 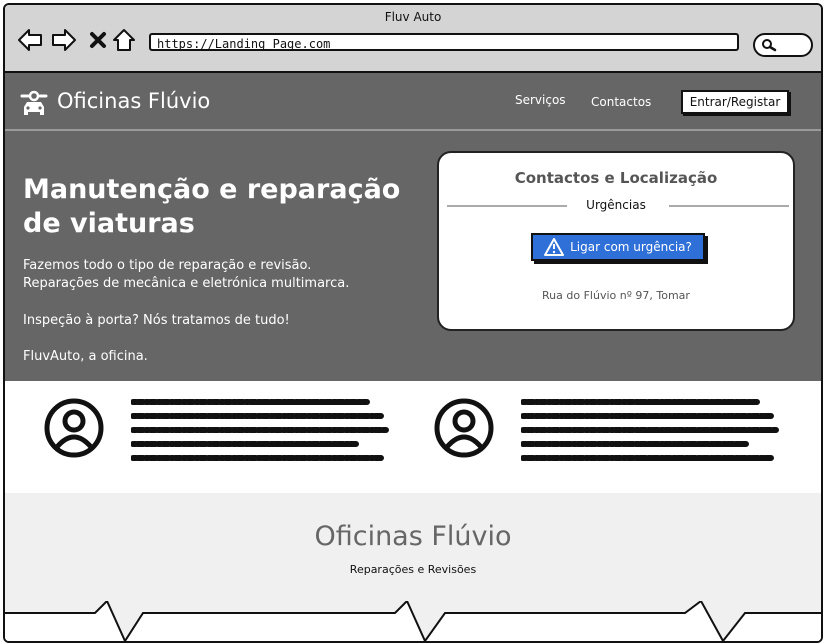 I want to click on search-icon, so click(x=769, y=45).